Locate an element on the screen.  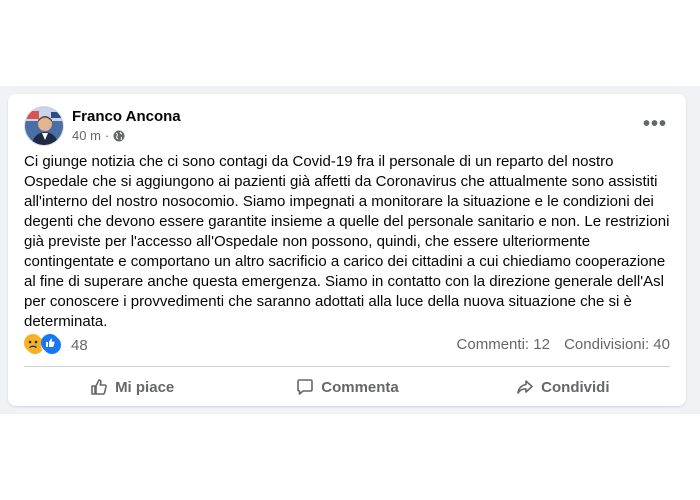
avatar is located at coordinates (44, 126).